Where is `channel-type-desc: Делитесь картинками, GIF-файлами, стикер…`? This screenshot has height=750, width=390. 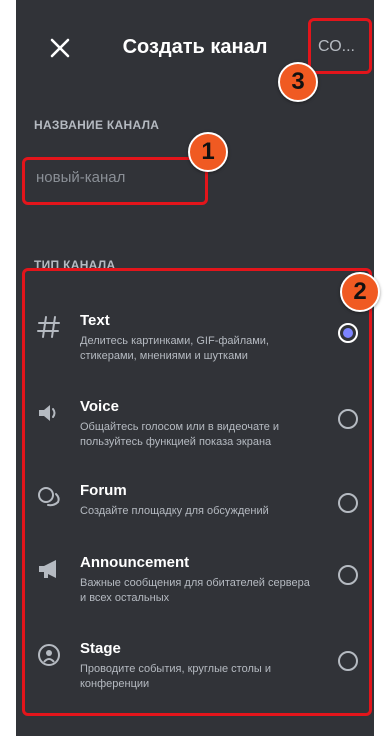 channel-type-desc: Делитесь картинками, GIF-файлами, стикер… is located at coordinates (174, 348).